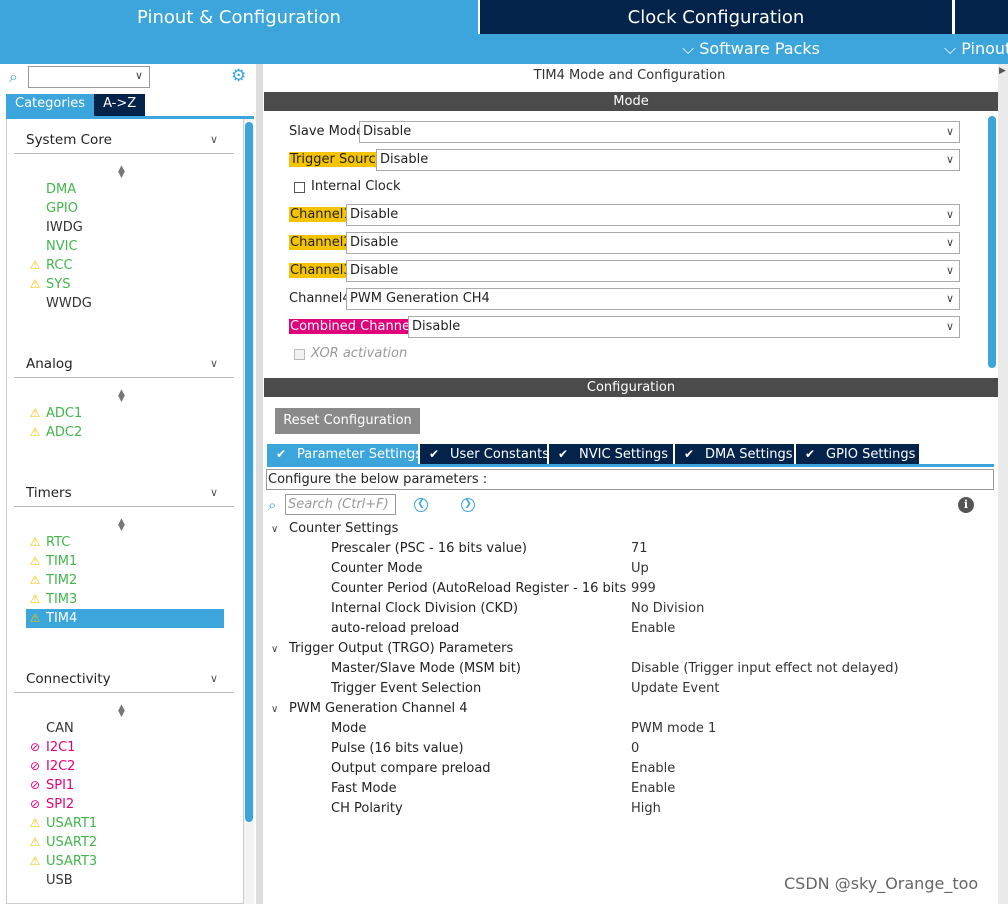  I want to click on param-master-slave-mode: Master/Slave Mode (MSM bit), so click(479, 669).